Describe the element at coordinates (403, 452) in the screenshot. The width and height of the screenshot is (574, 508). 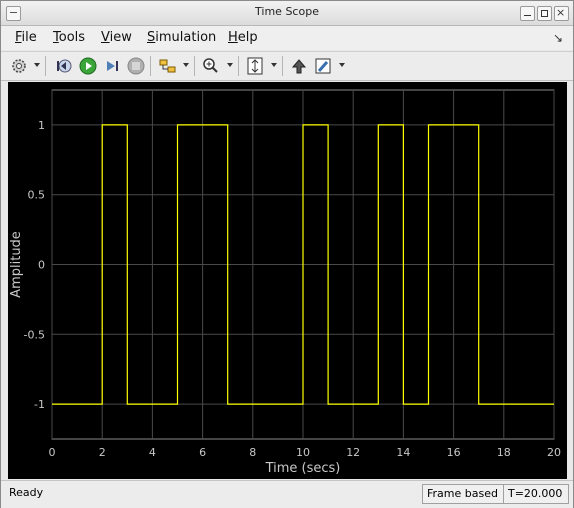
I see `x-tick-label: 14` at that location.